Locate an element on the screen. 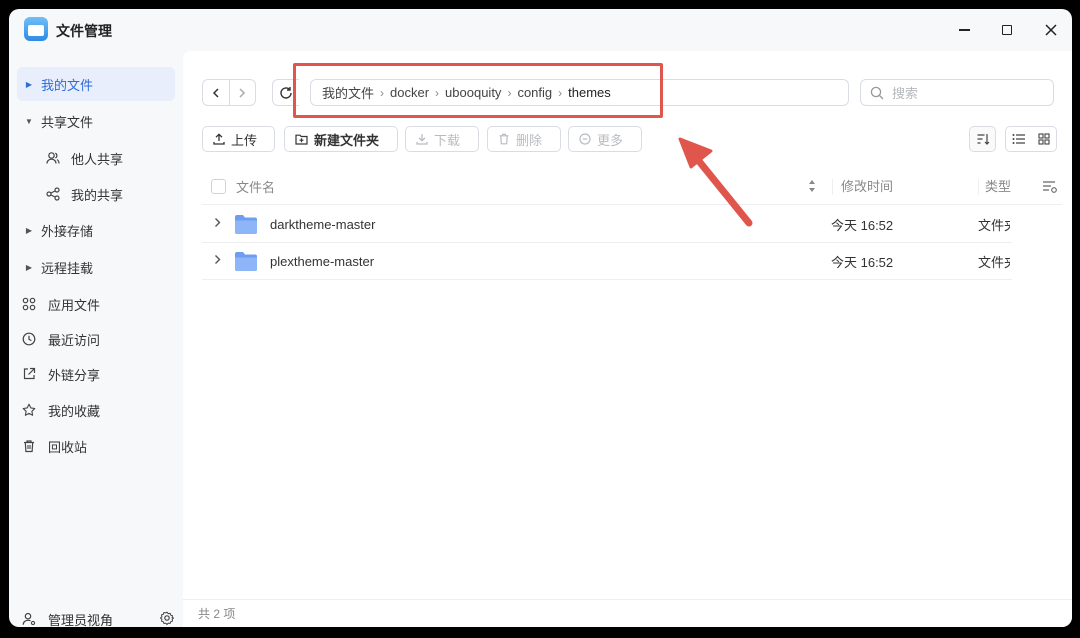 The image size is (1080, 638). breadcrumb-current: themes is located at coordinates (589, 92).